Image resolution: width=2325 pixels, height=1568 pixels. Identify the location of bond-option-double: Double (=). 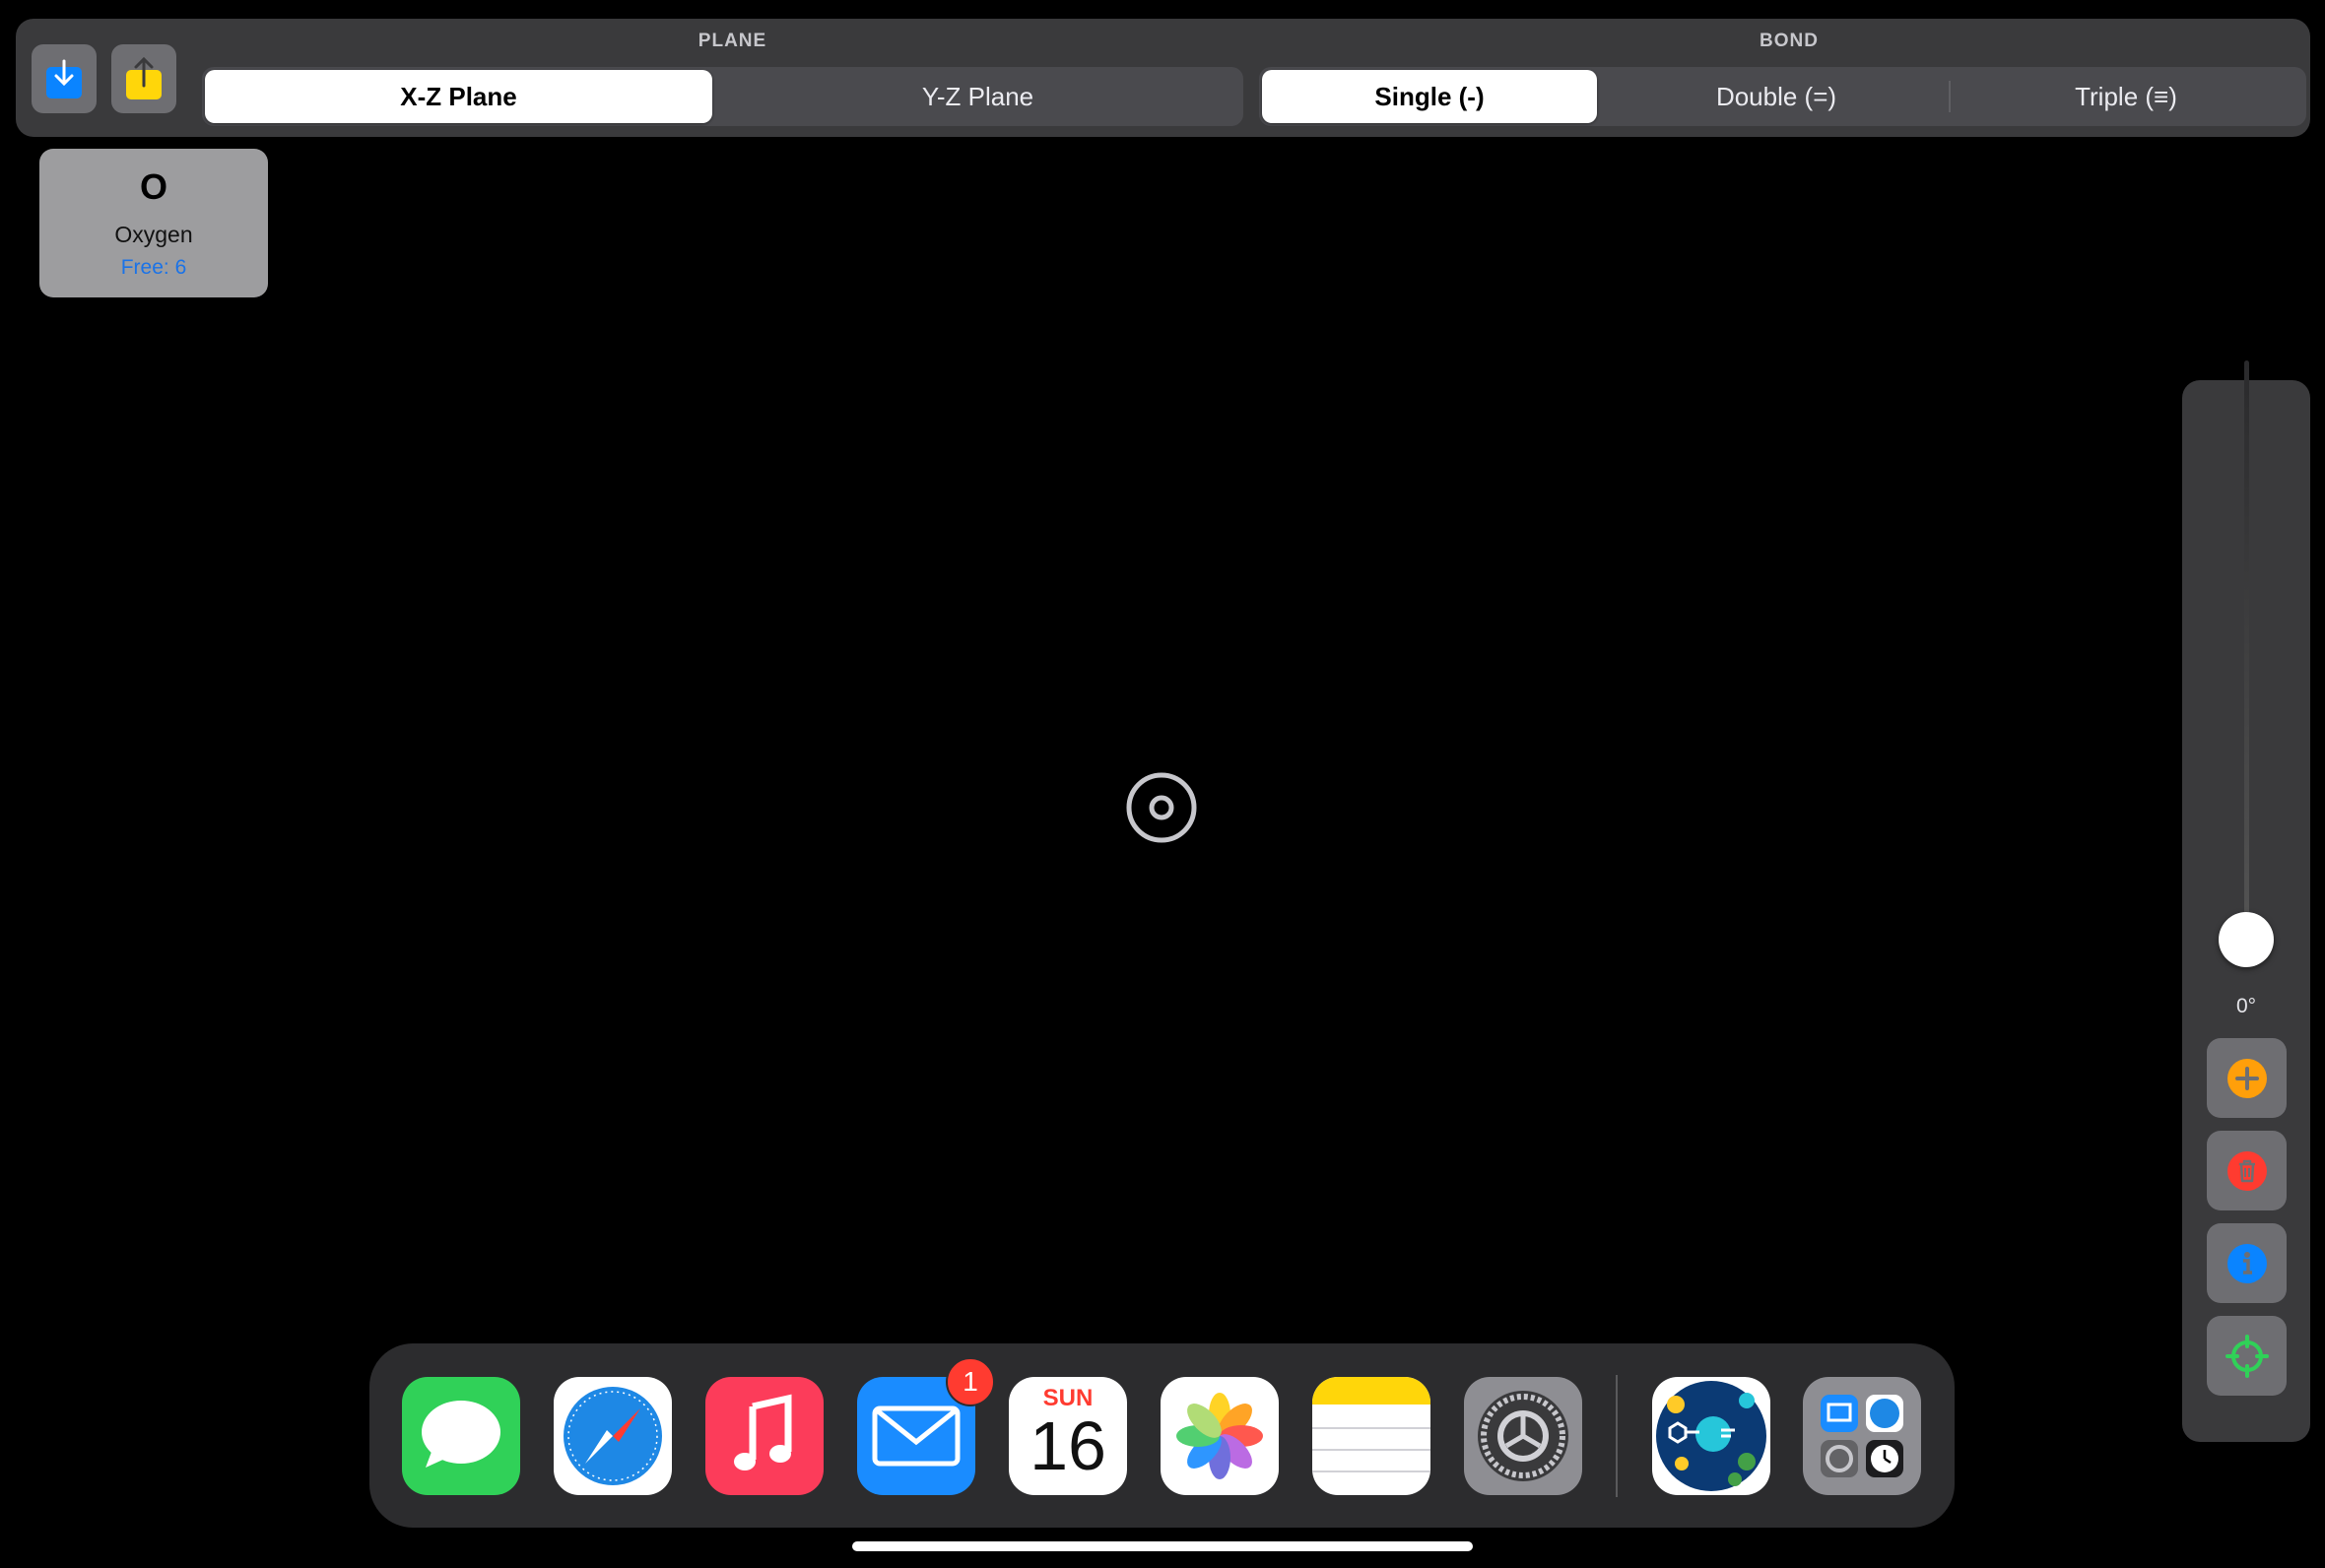
(1777, 97).